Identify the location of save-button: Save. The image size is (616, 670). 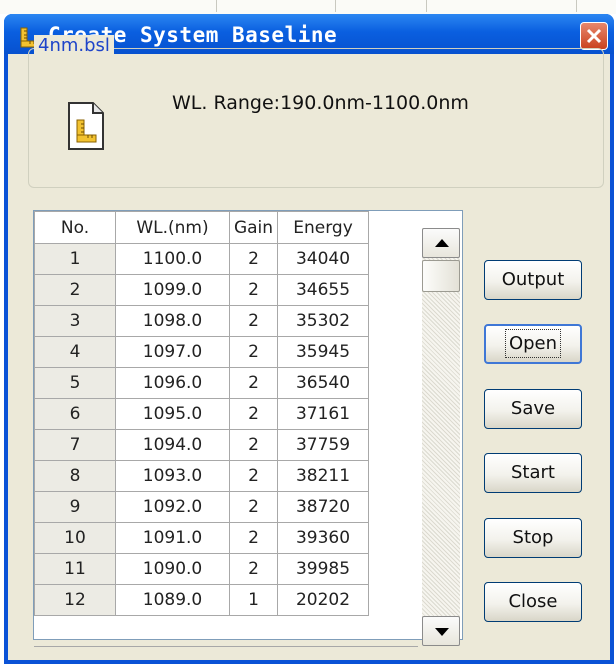
(533, 409).